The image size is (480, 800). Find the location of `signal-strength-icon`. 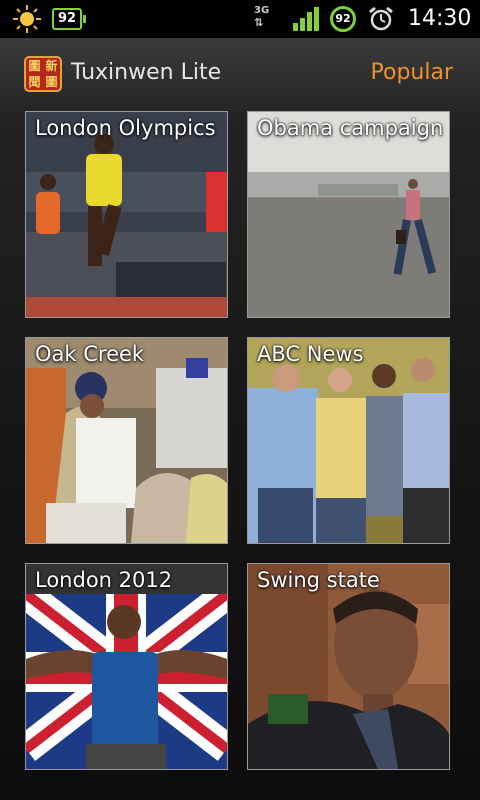

signal-strength-icon is located at coordinates (306, 19).